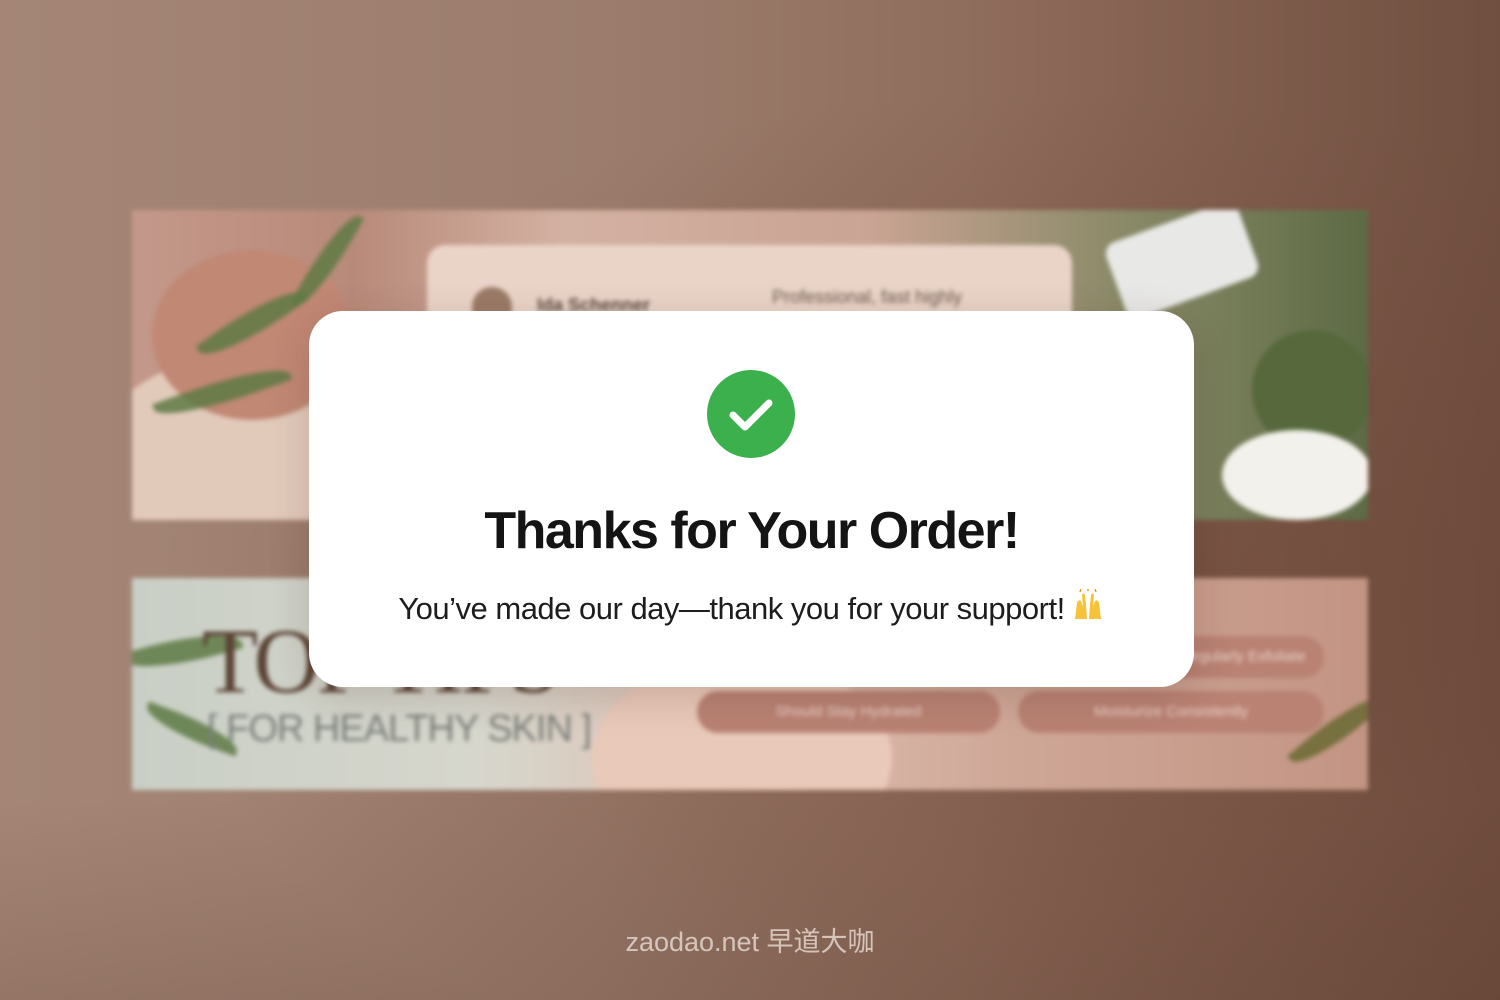  What do you see at coordinates (1088, 609) in the screenshot?
I see `raising-hands-icon` at bounding box center [1088, 609].